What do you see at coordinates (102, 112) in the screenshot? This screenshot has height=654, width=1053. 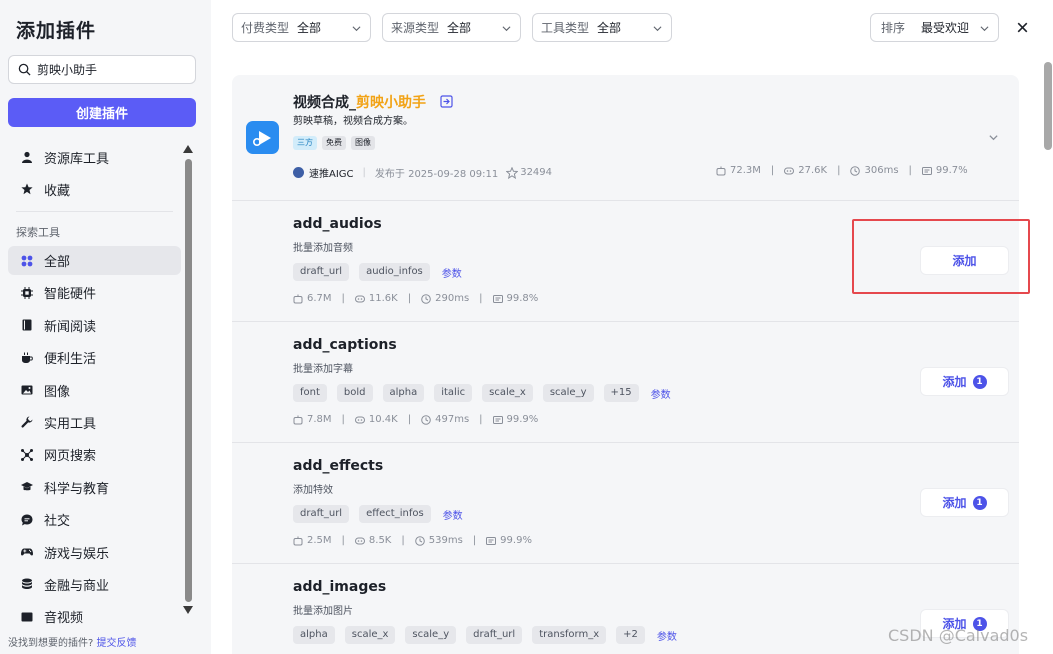 I see `create-plugin-button: 创建插件` at bounding box center [102, 112].